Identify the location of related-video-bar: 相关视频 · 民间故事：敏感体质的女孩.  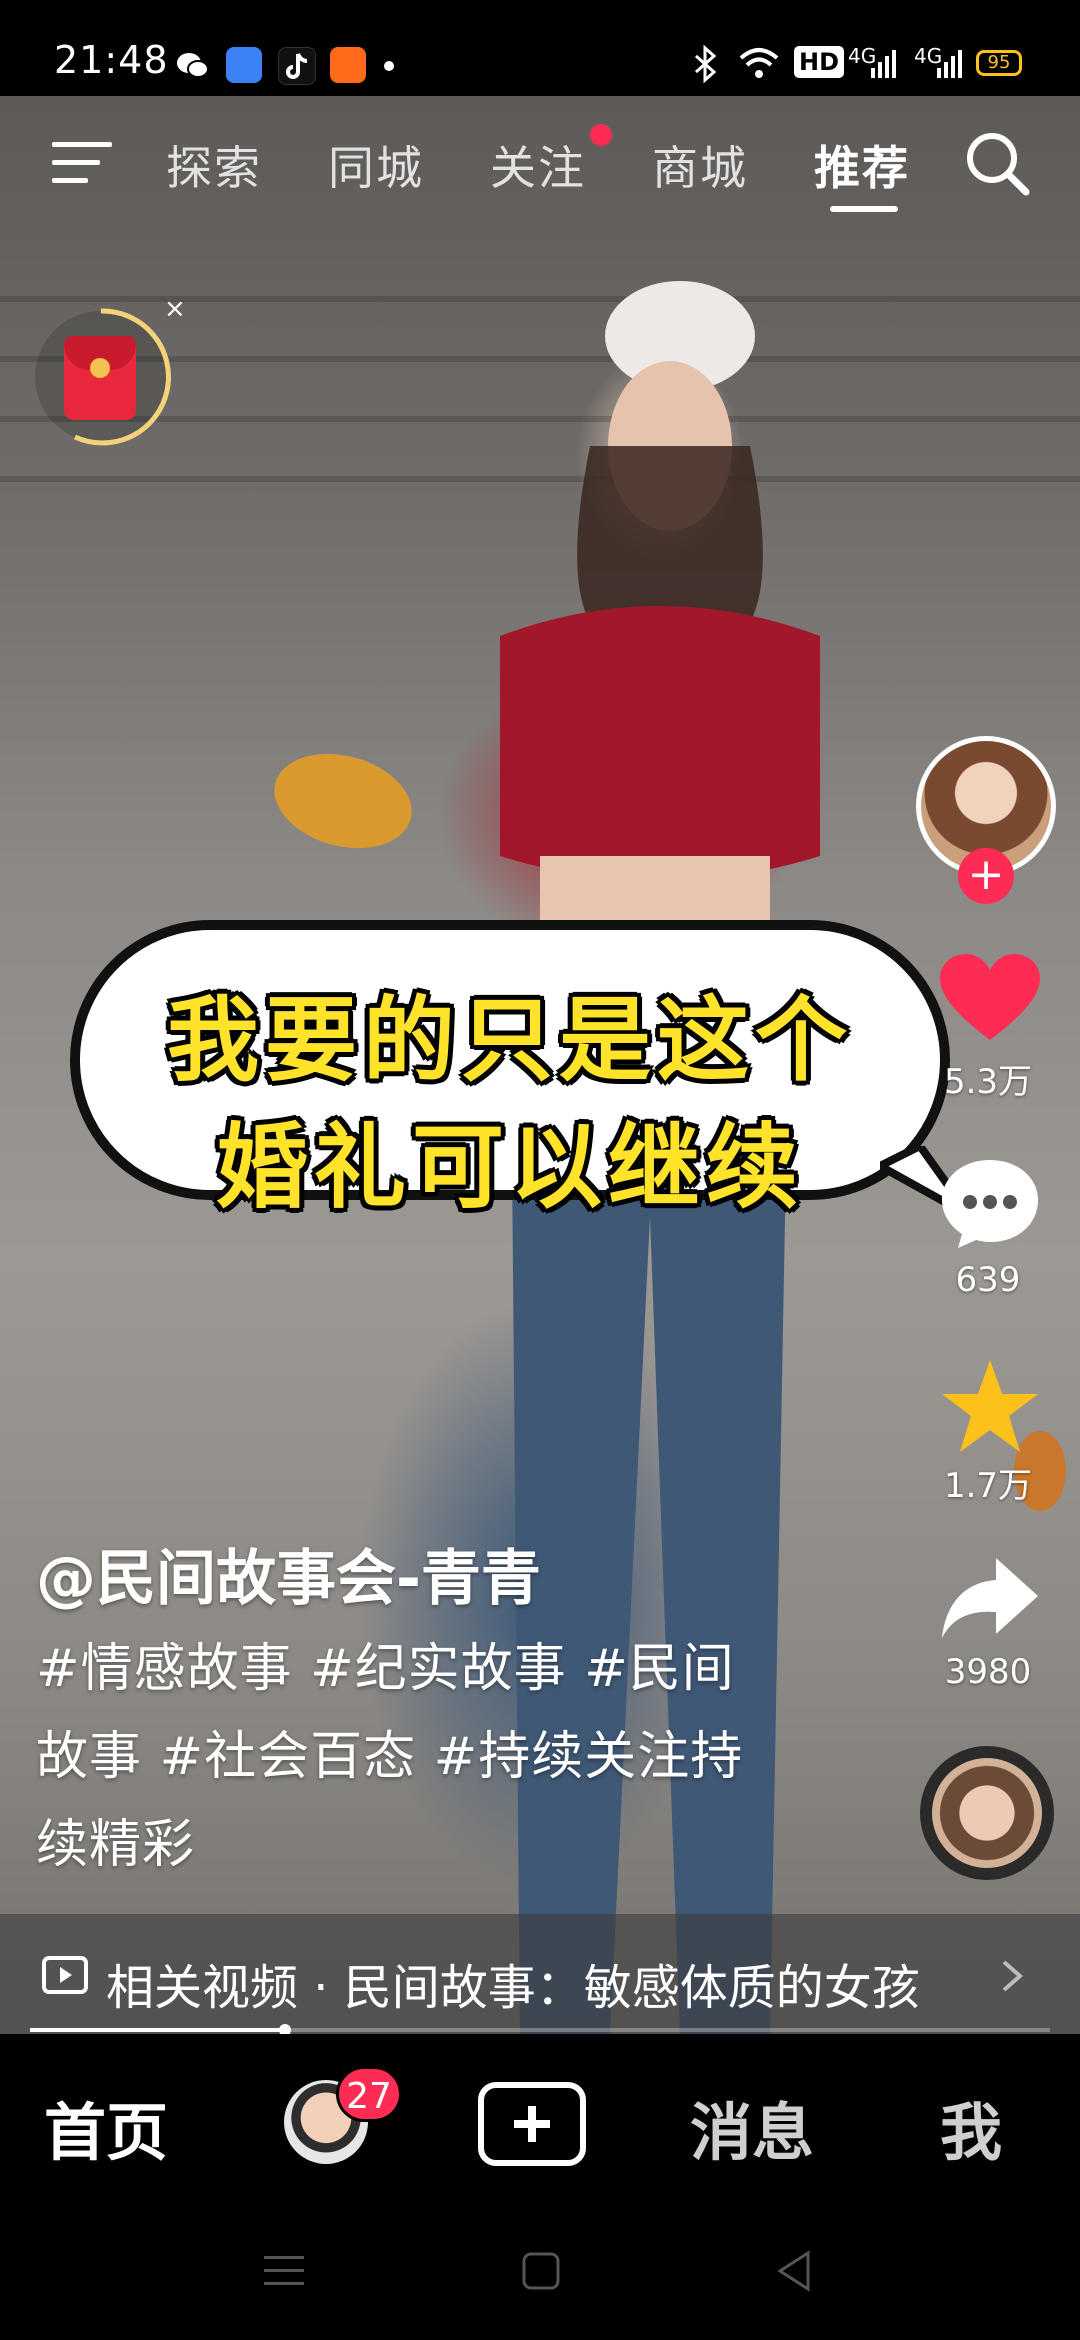
(540, 1974).